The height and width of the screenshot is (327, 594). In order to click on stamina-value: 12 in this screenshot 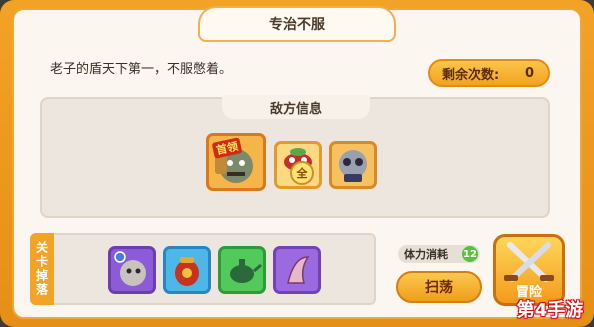, I will do `click(470, 254)`.